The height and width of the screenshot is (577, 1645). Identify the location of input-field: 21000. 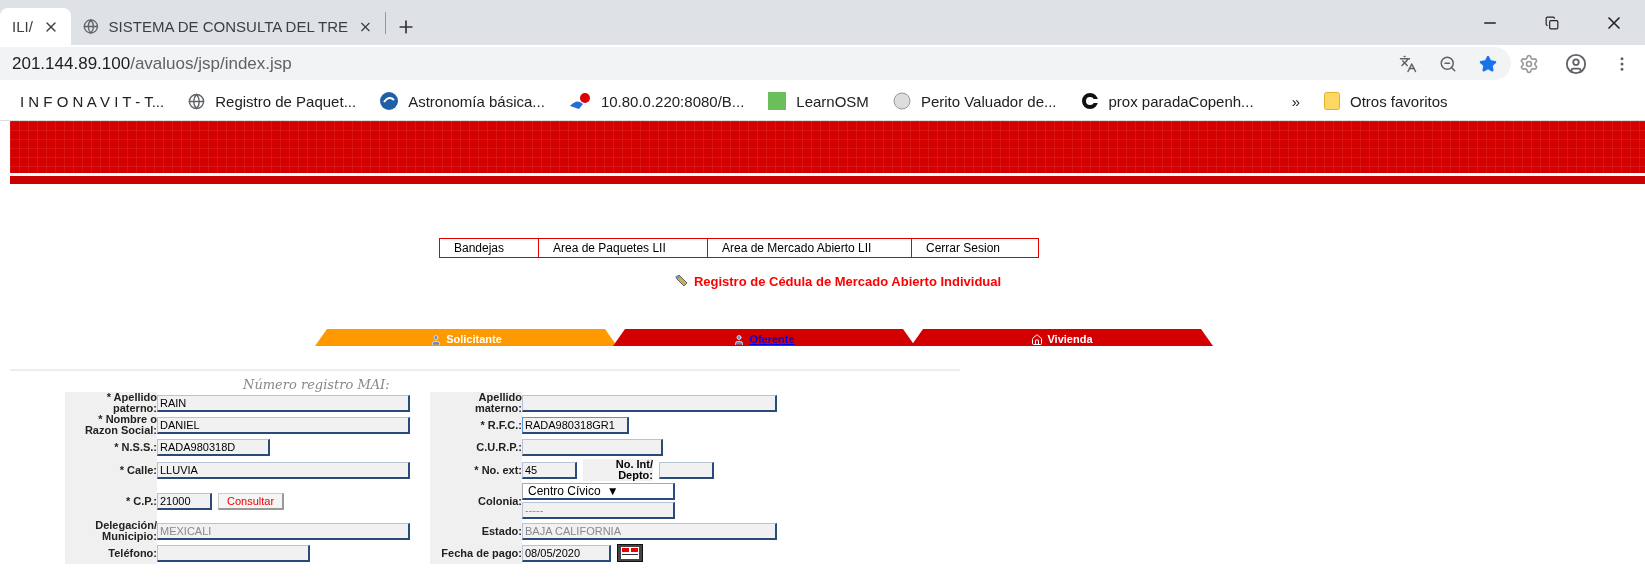
(184, 501).